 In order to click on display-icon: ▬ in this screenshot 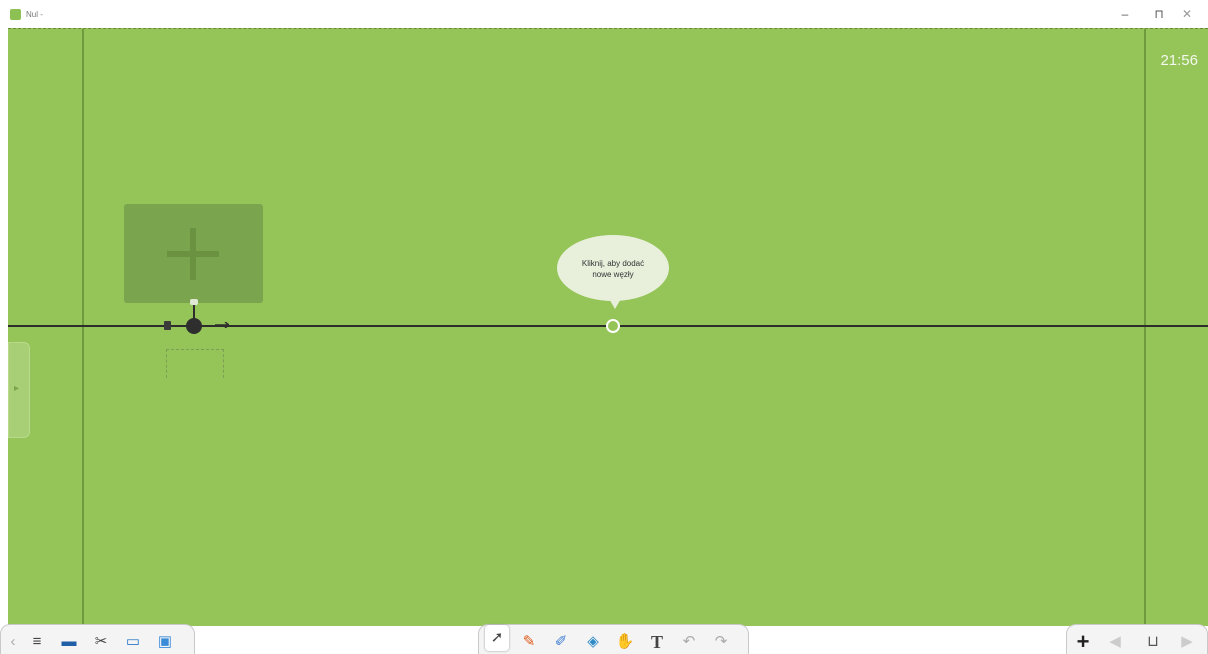, I will do `click(69, 642)`.